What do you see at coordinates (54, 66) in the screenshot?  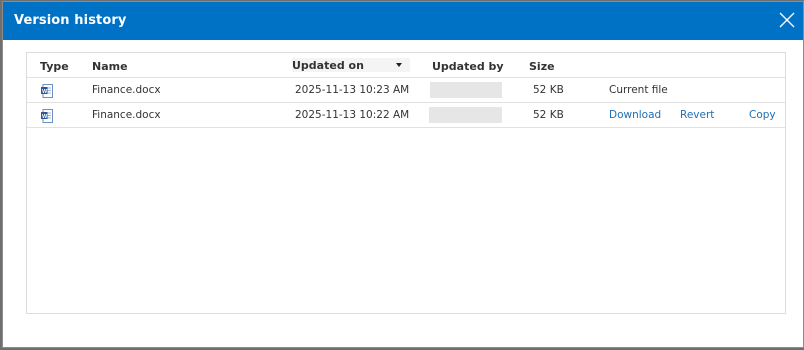 I see `header-type: Type` at bounding box center [54, 66].